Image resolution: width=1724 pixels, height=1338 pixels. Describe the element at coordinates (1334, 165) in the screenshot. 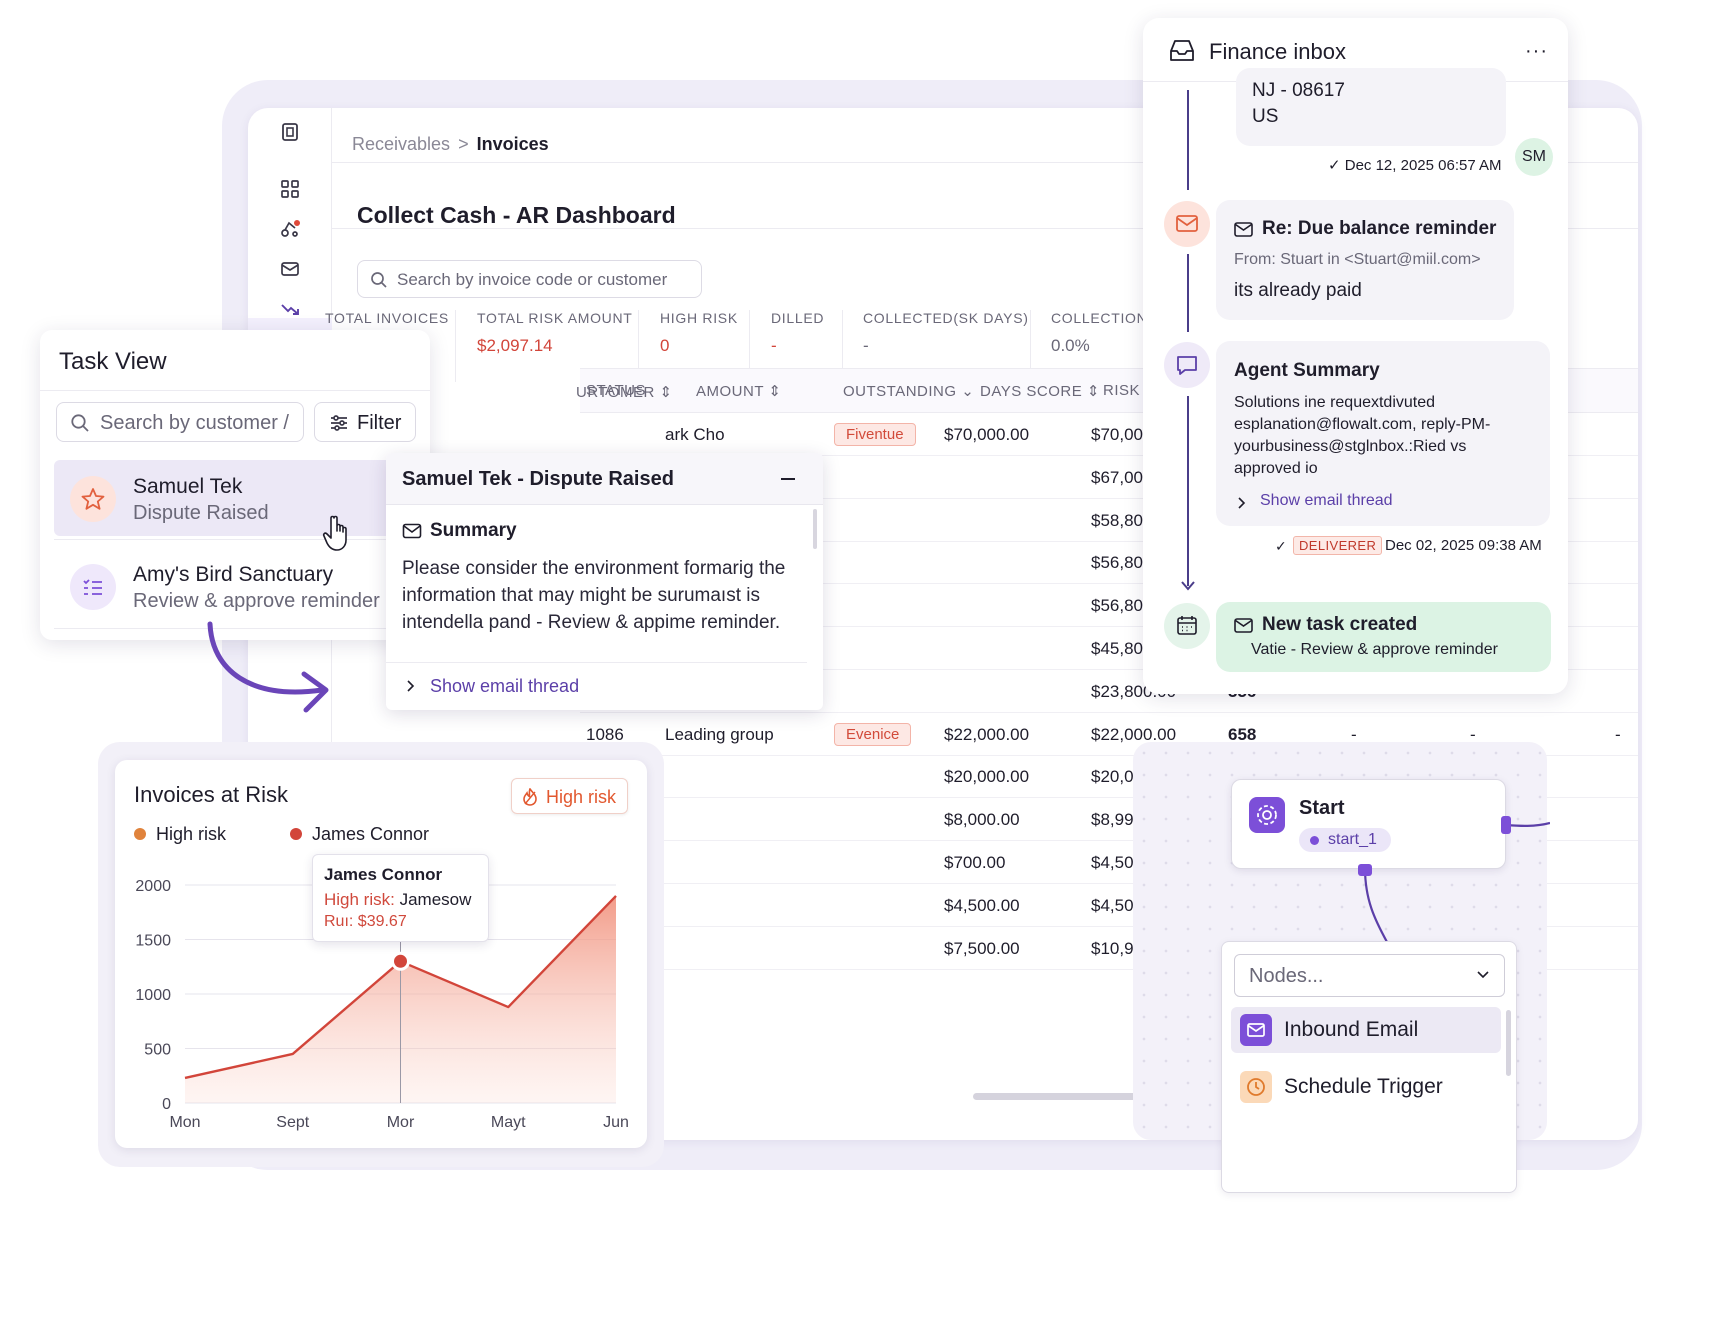

I see `check-icon: ✓` at that location.